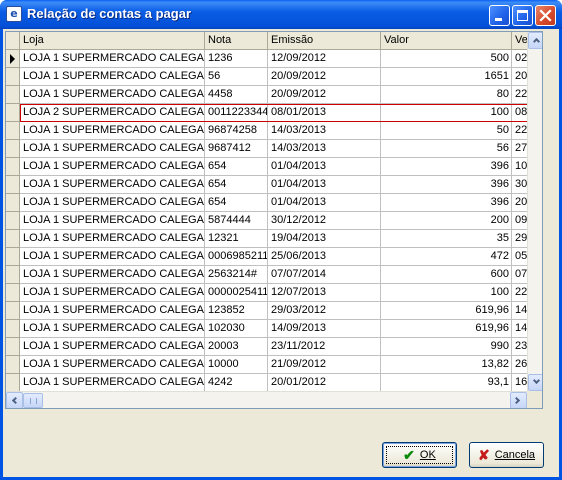 This screenshot has height=480, width=562. Describe the element at coordinates (499, 15) in the screenshot. I see `minimize-button` at that location.